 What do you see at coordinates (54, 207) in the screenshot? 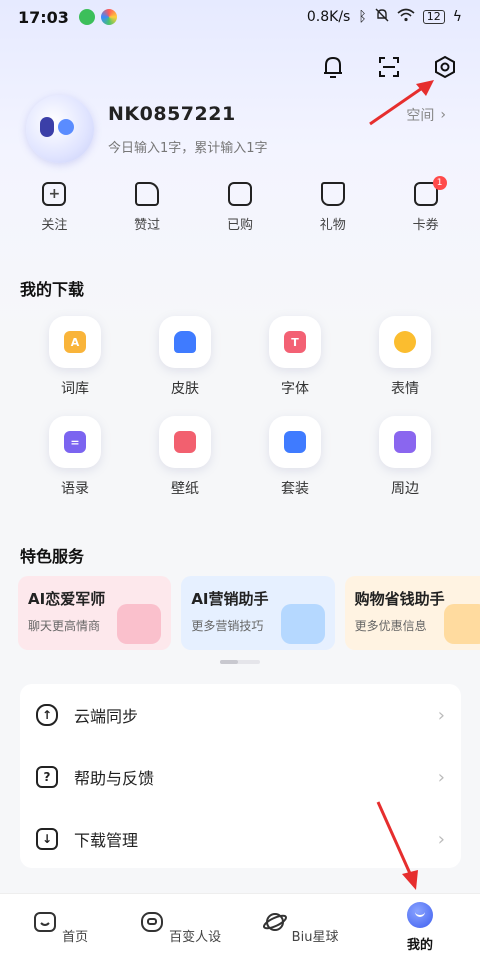
I see `quick-follow: + 关注` at bounding box center [54, 207].